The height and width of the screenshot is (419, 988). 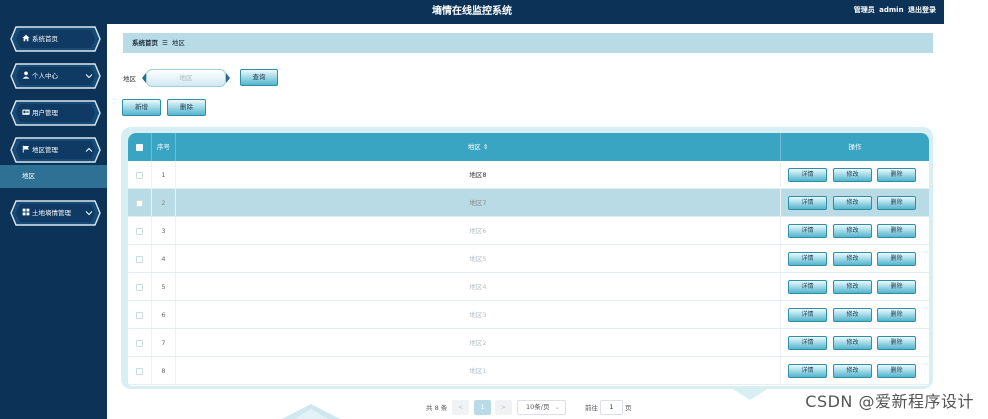 I want to click on table-row: 5 地区4 详情 修改 删除, so click(x=528, y=287).